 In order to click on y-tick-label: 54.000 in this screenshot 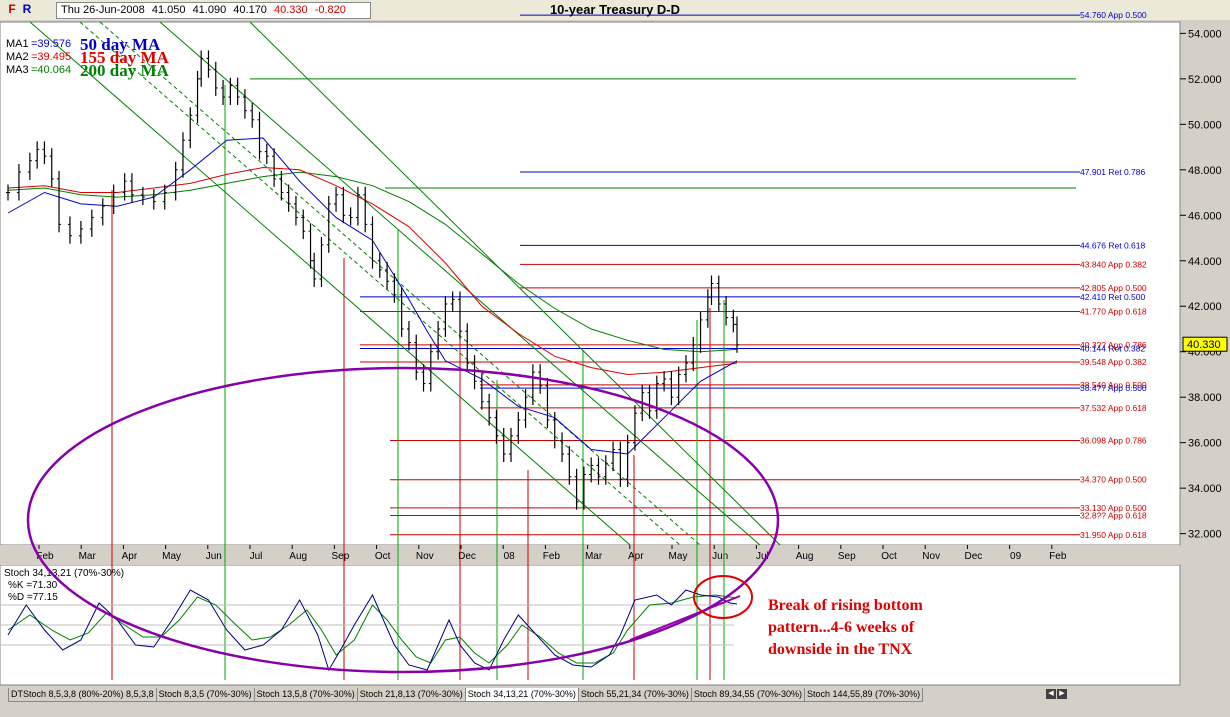, I will do `click(1205, 34)`.